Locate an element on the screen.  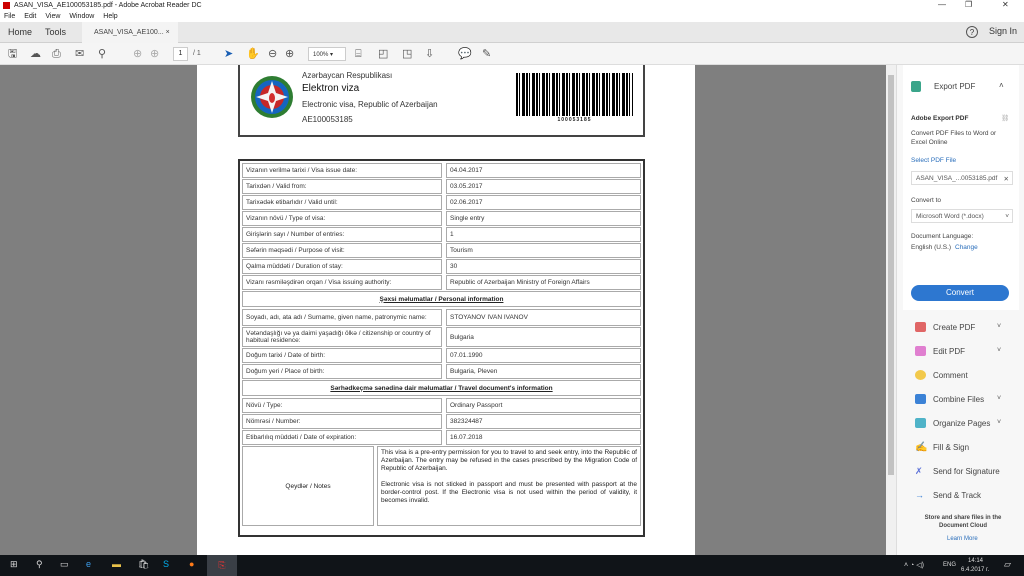
learn-more-link: Learn More is located at coordinates (962, 539).